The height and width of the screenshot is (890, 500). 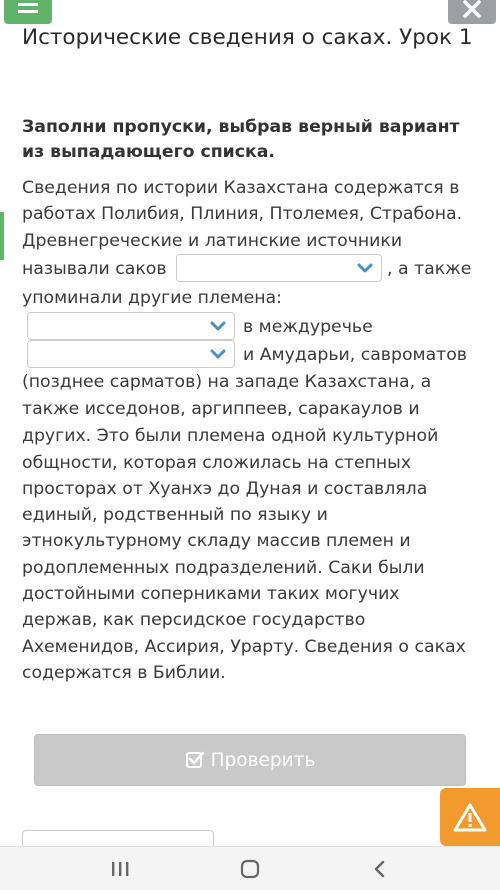 I want to click on home-icon, so click(x=250, y=869).